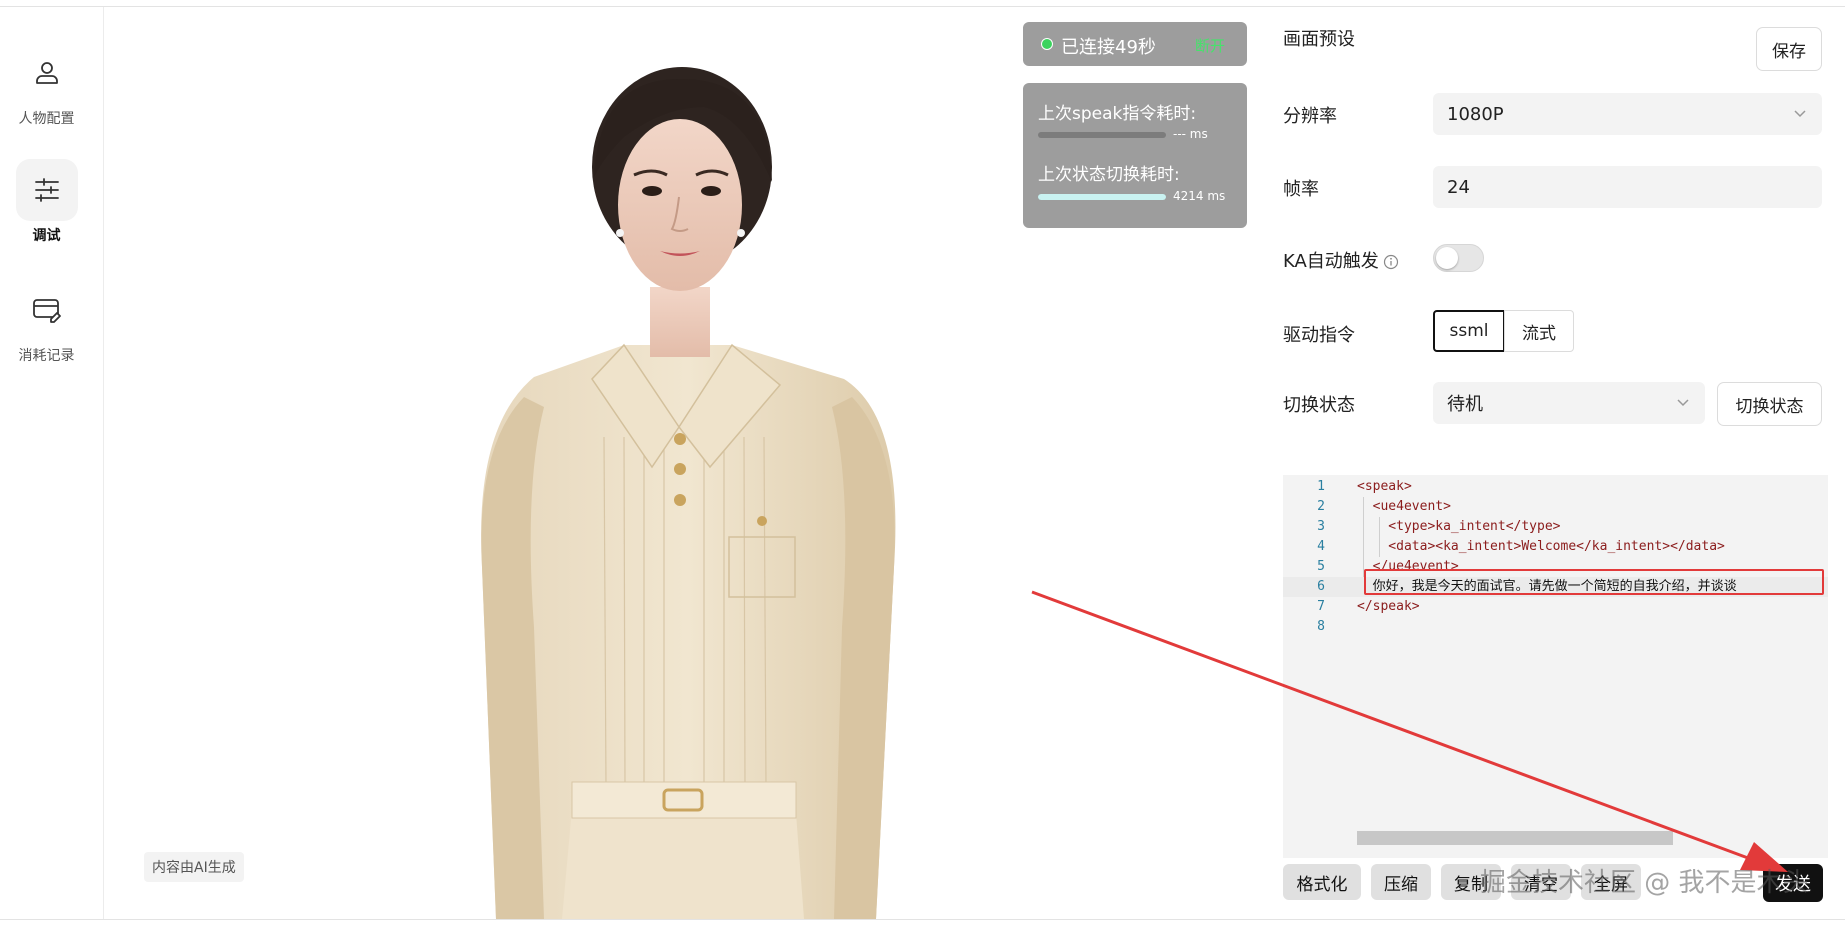 Image resolution: width=1845 pixels, height=925 pixels. I want to click on drive-command-label: 驱动指令, so click(1319, 335).